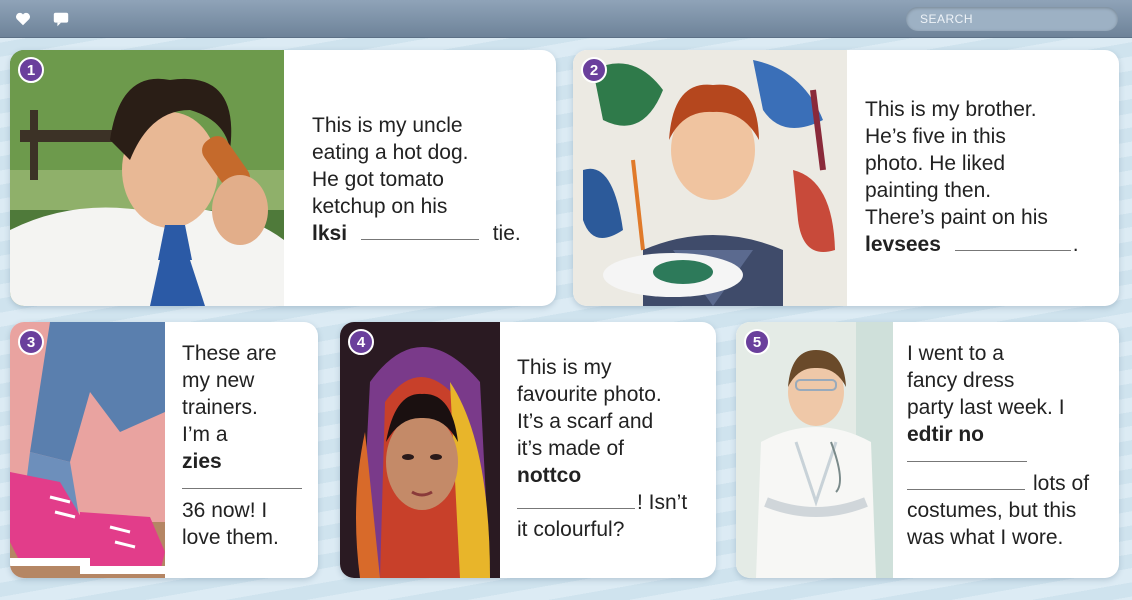 This screenshot has height=600, width=1132. I want to click on heart-icon, so click(23, 19).